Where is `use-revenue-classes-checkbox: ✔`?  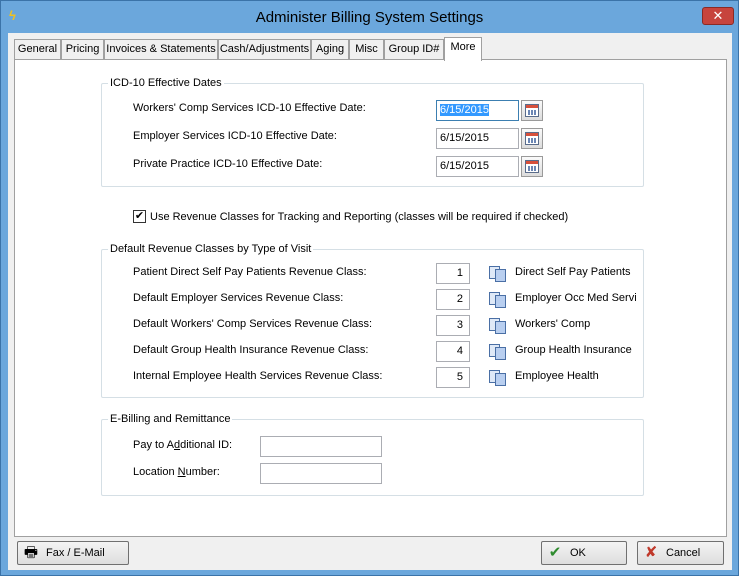 use-revenue-classes-checkbox: ✔ is located at coordinates (139, 216).